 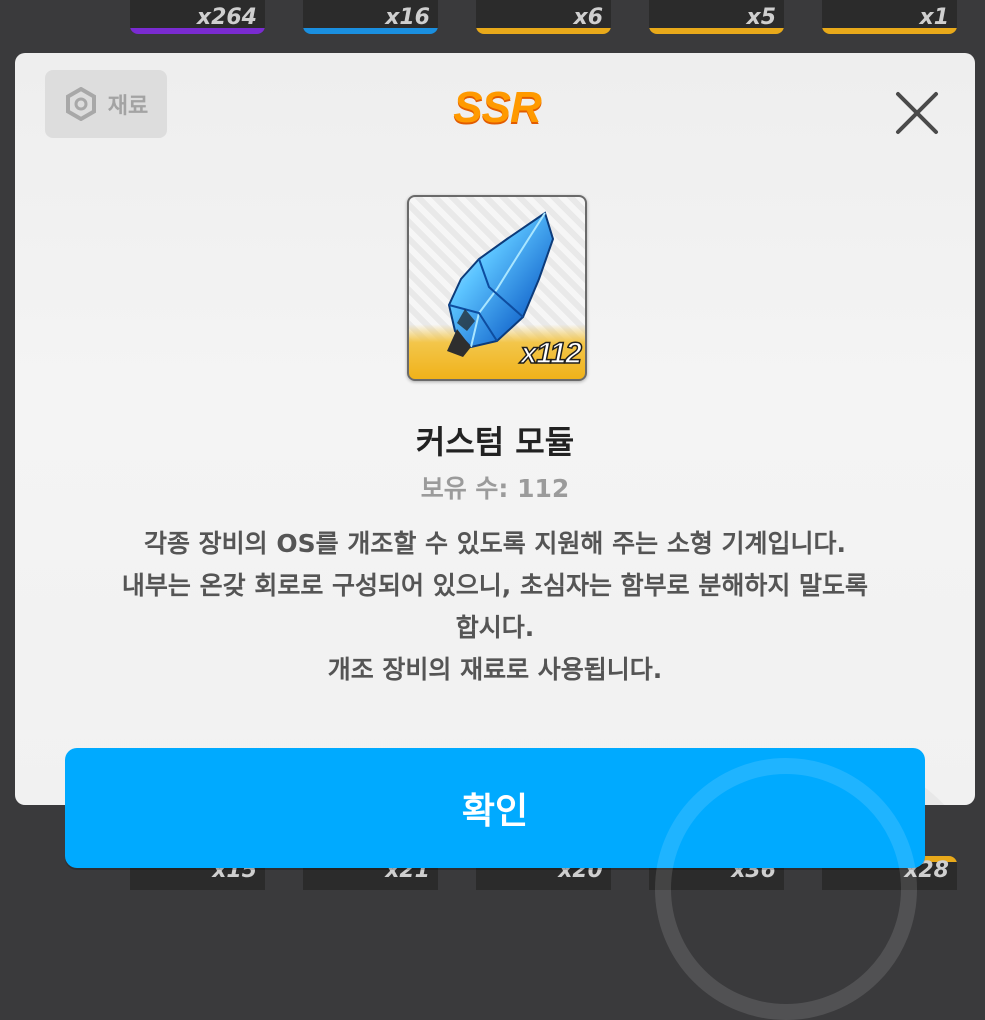 What do you see at coordinates (370, 17) in the screenshot?
I see `inventory-slot: x16` at bounding box center [370, 17].